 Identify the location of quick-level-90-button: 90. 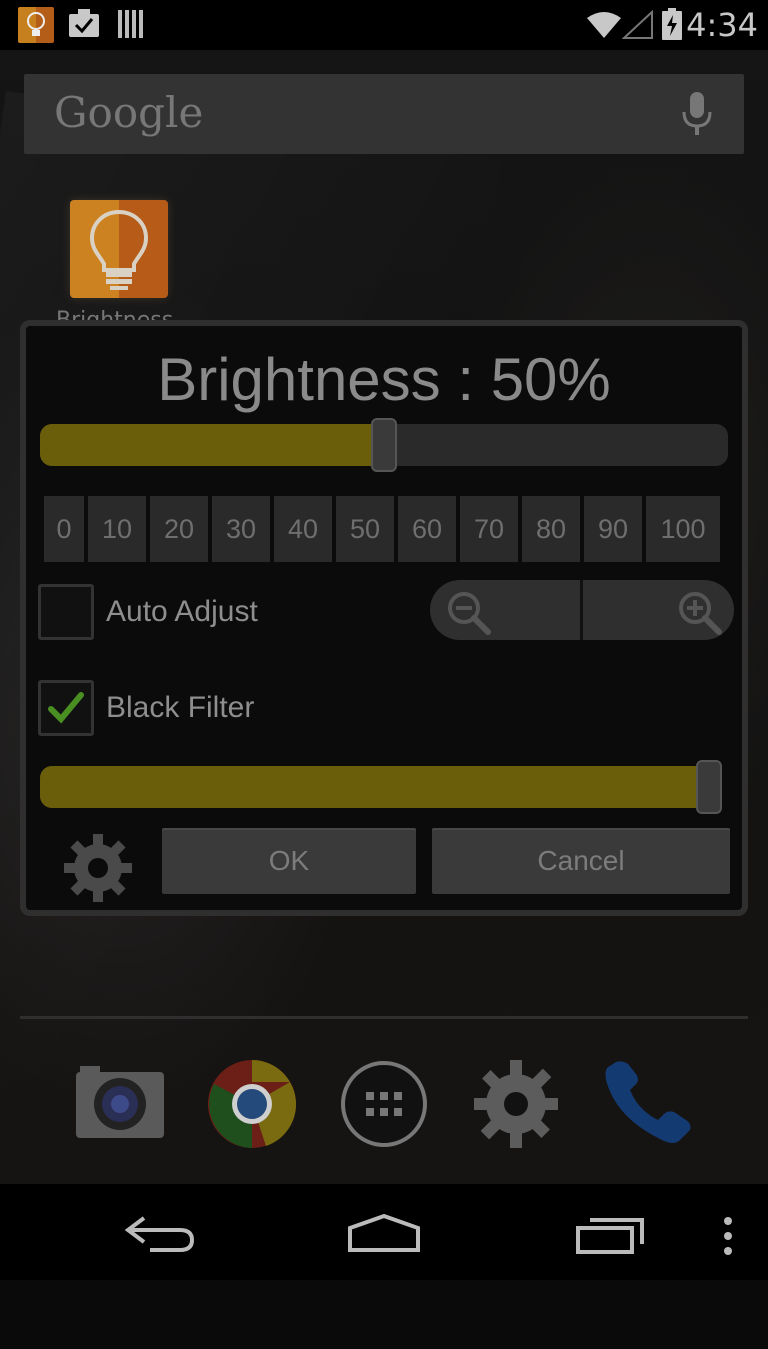
(613, 529).